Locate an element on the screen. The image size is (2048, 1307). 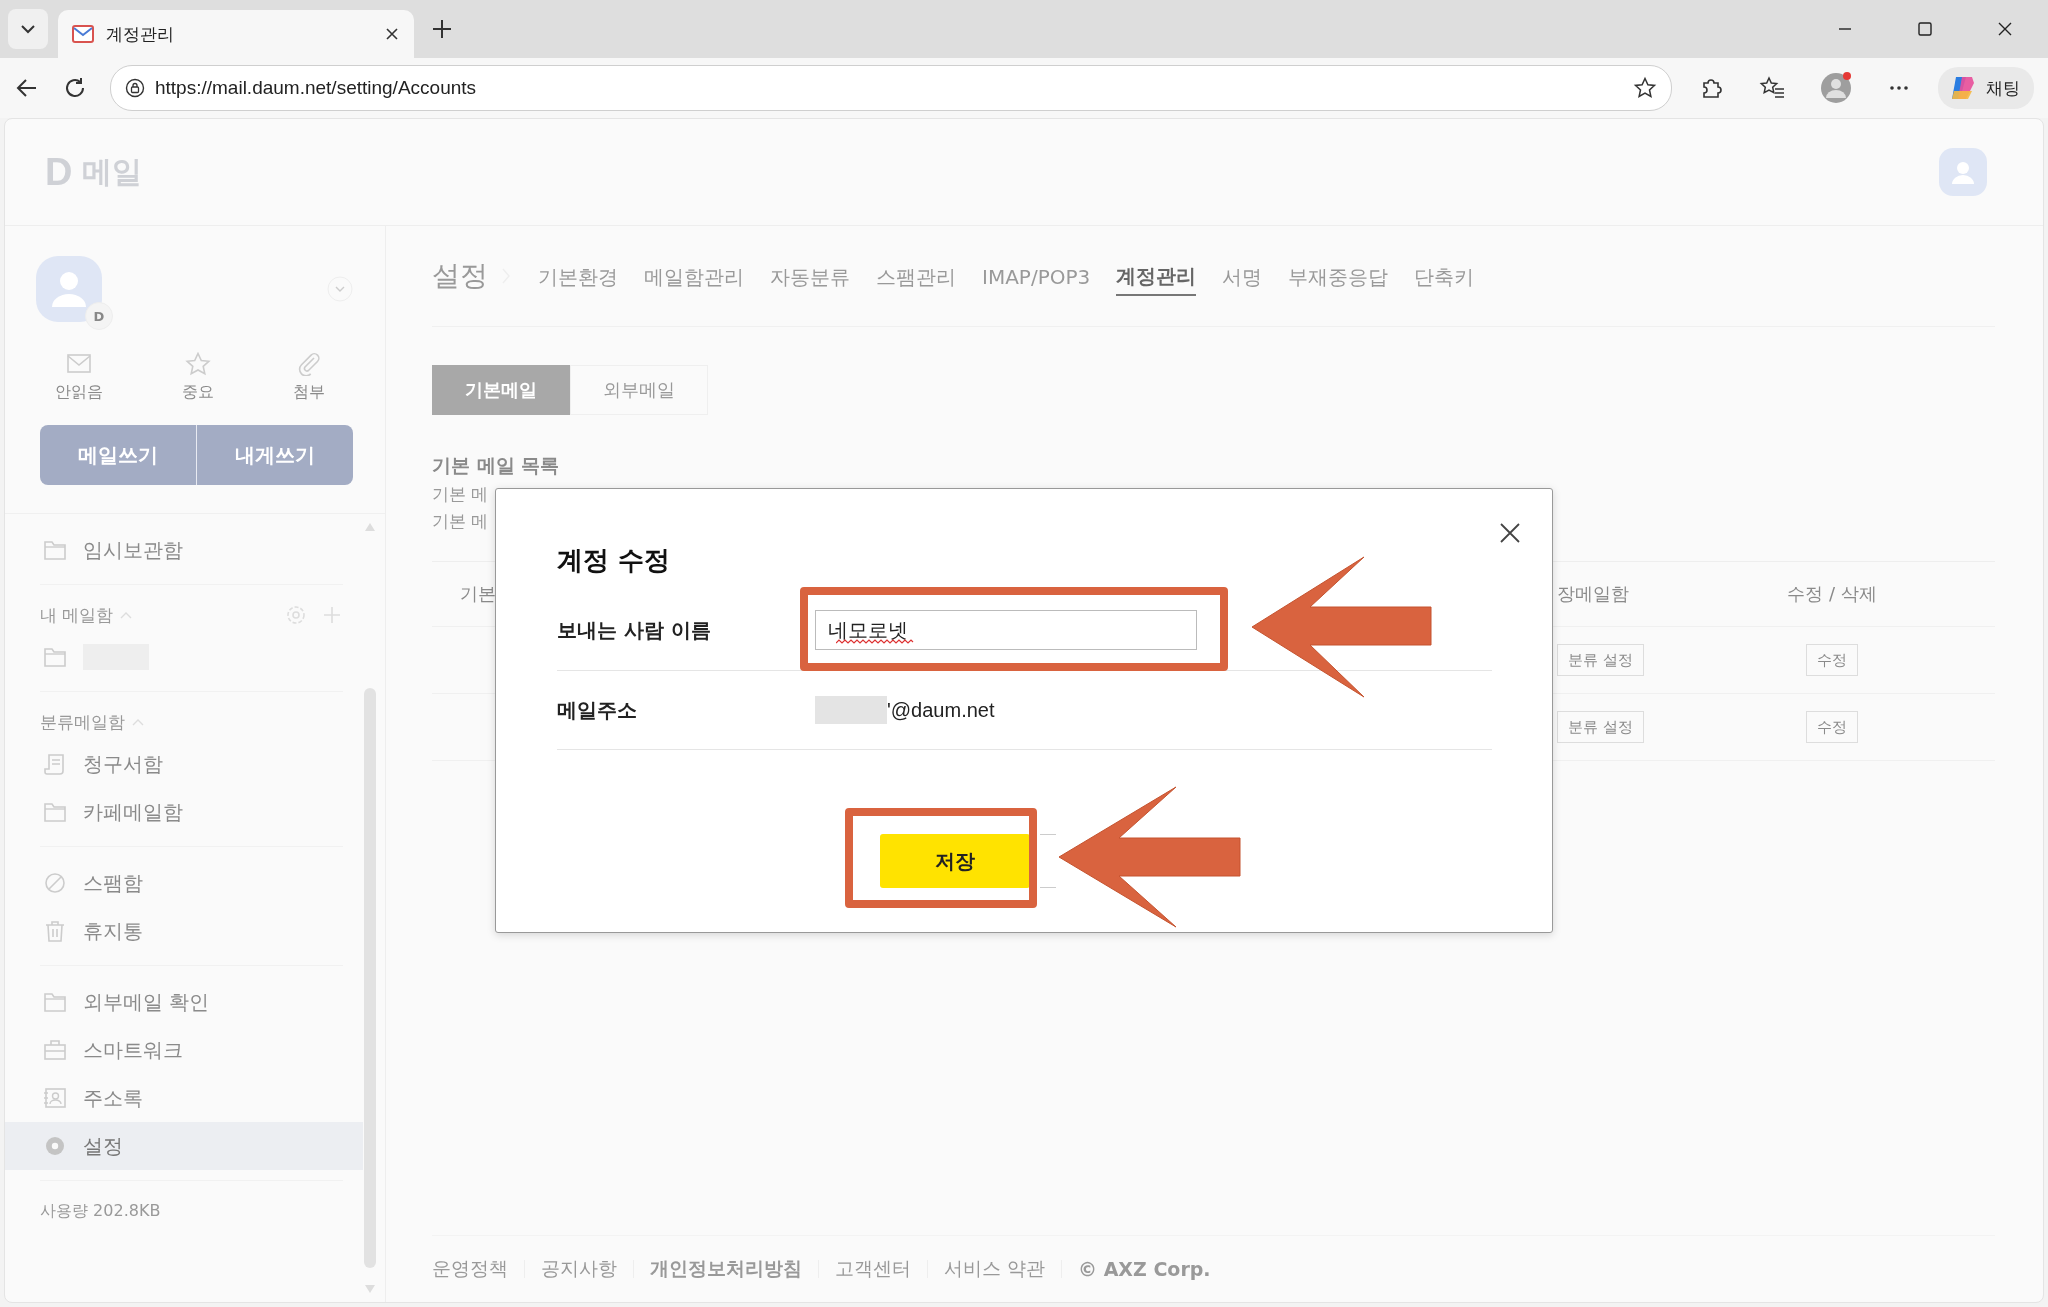
settings-tab: 메일함관리 is located at coordinates (694, 276).